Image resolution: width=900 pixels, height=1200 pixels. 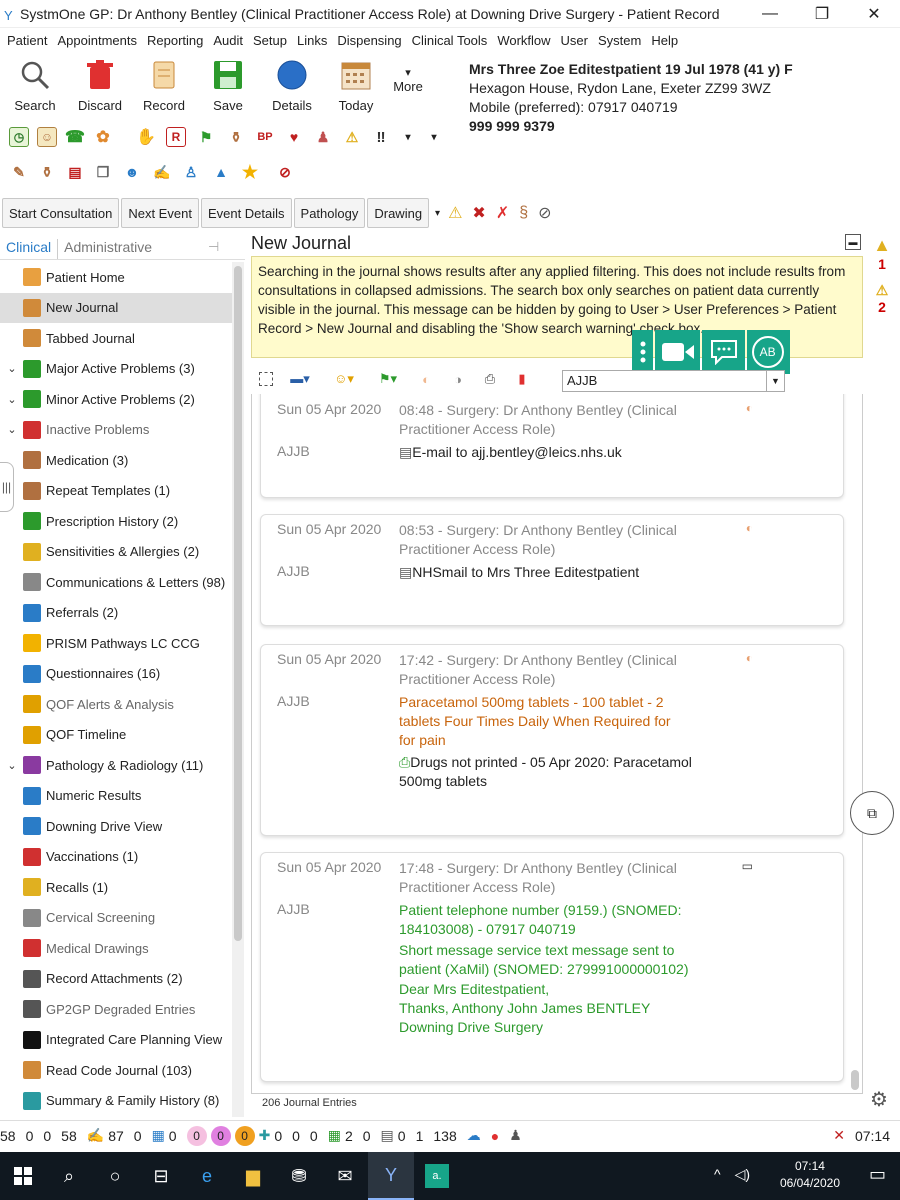 What do you see at coordinates (515, 1135) in the screenshot?
I see `user-status-icon: ♟` at bounding box center [515, 1135].